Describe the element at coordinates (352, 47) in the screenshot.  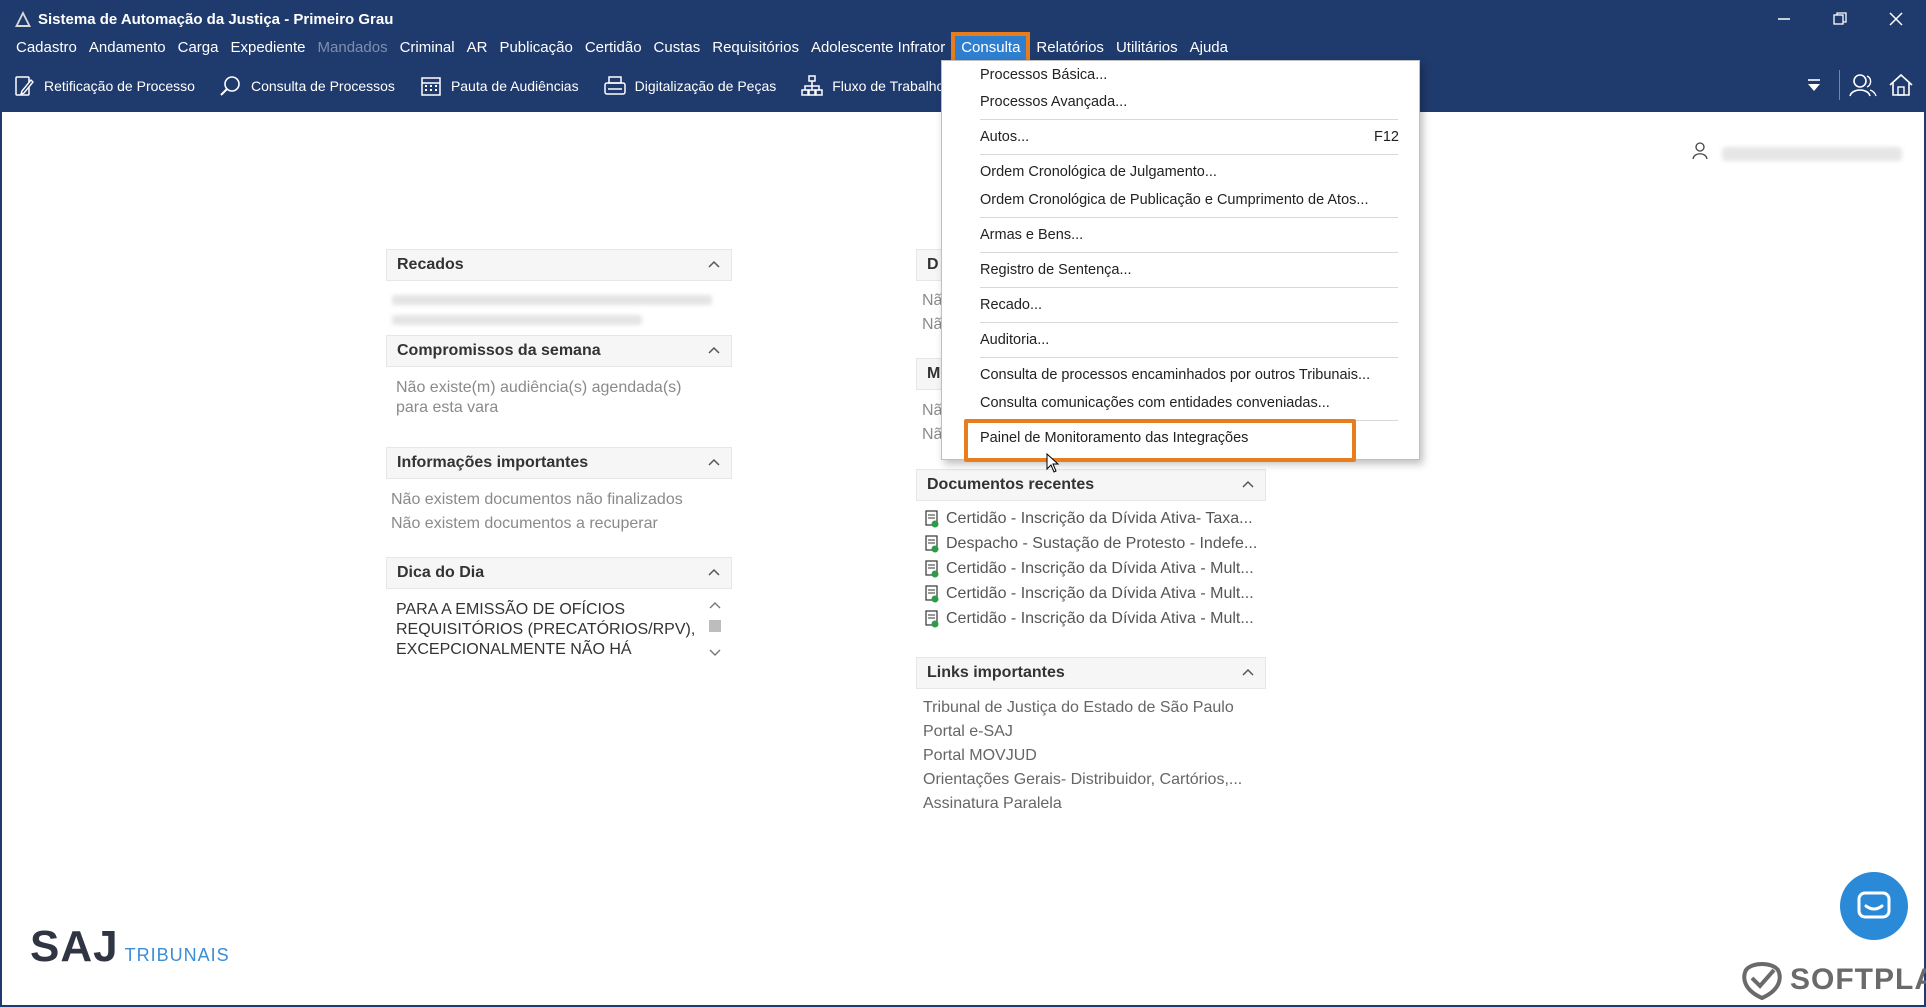
I see `menu-mandados: Mandados` at that location.